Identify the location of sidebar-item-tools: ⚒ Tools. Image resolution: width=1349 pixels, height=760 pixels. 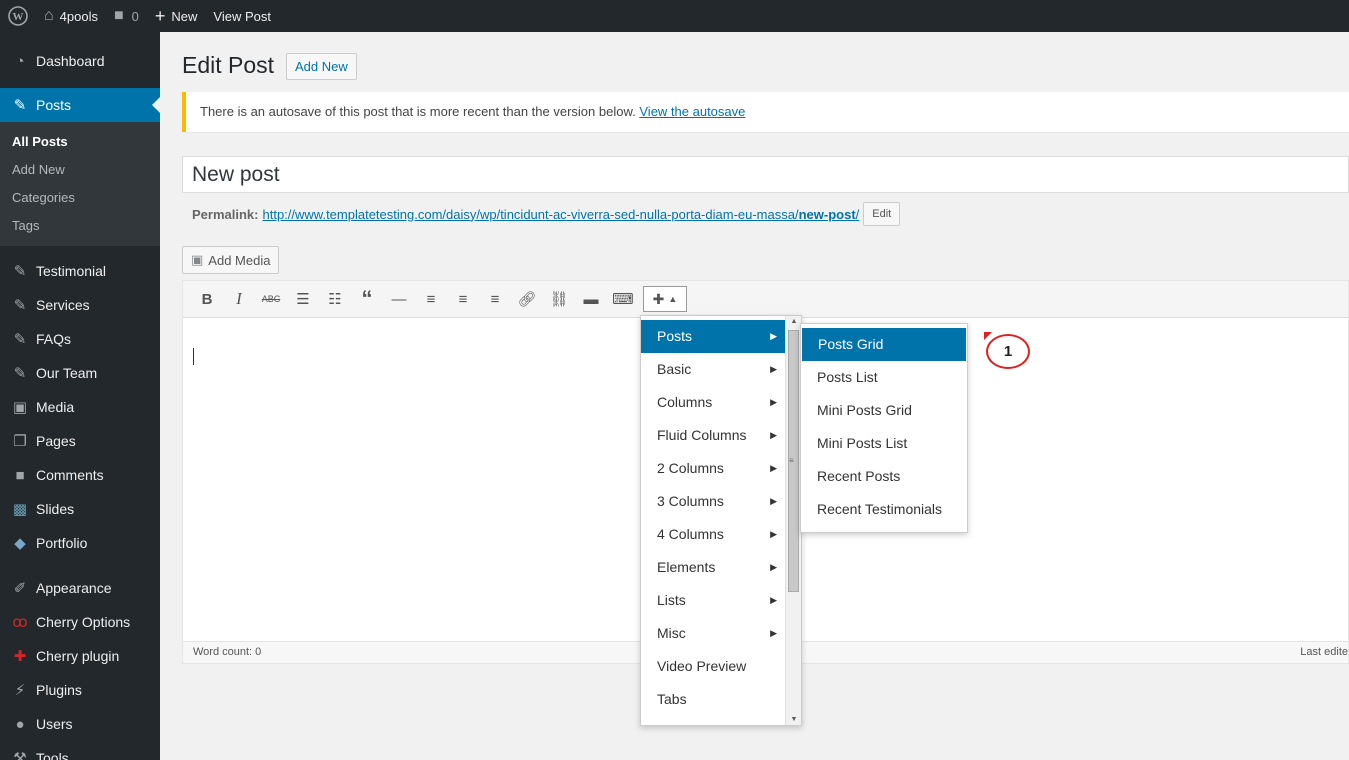
(80, 750).